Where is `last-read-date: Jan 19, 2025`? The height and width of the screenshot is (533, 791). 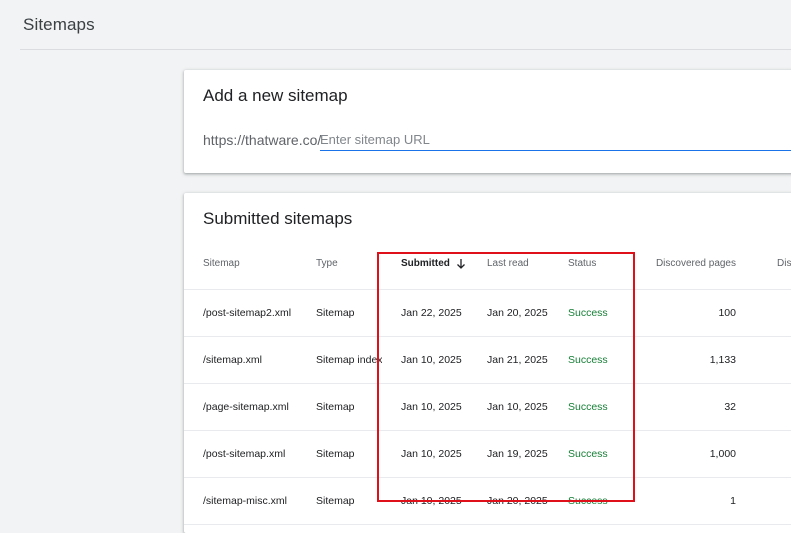 last-read-date: Jan 19, 2025 is located at coordinates (517, 454).